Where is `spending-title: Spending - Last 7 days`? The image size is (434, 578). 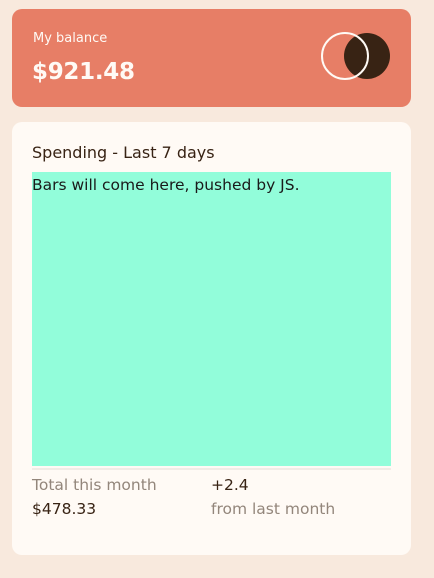 spending-title: Spending - Last 7 days is located at coordinates (123, 152).